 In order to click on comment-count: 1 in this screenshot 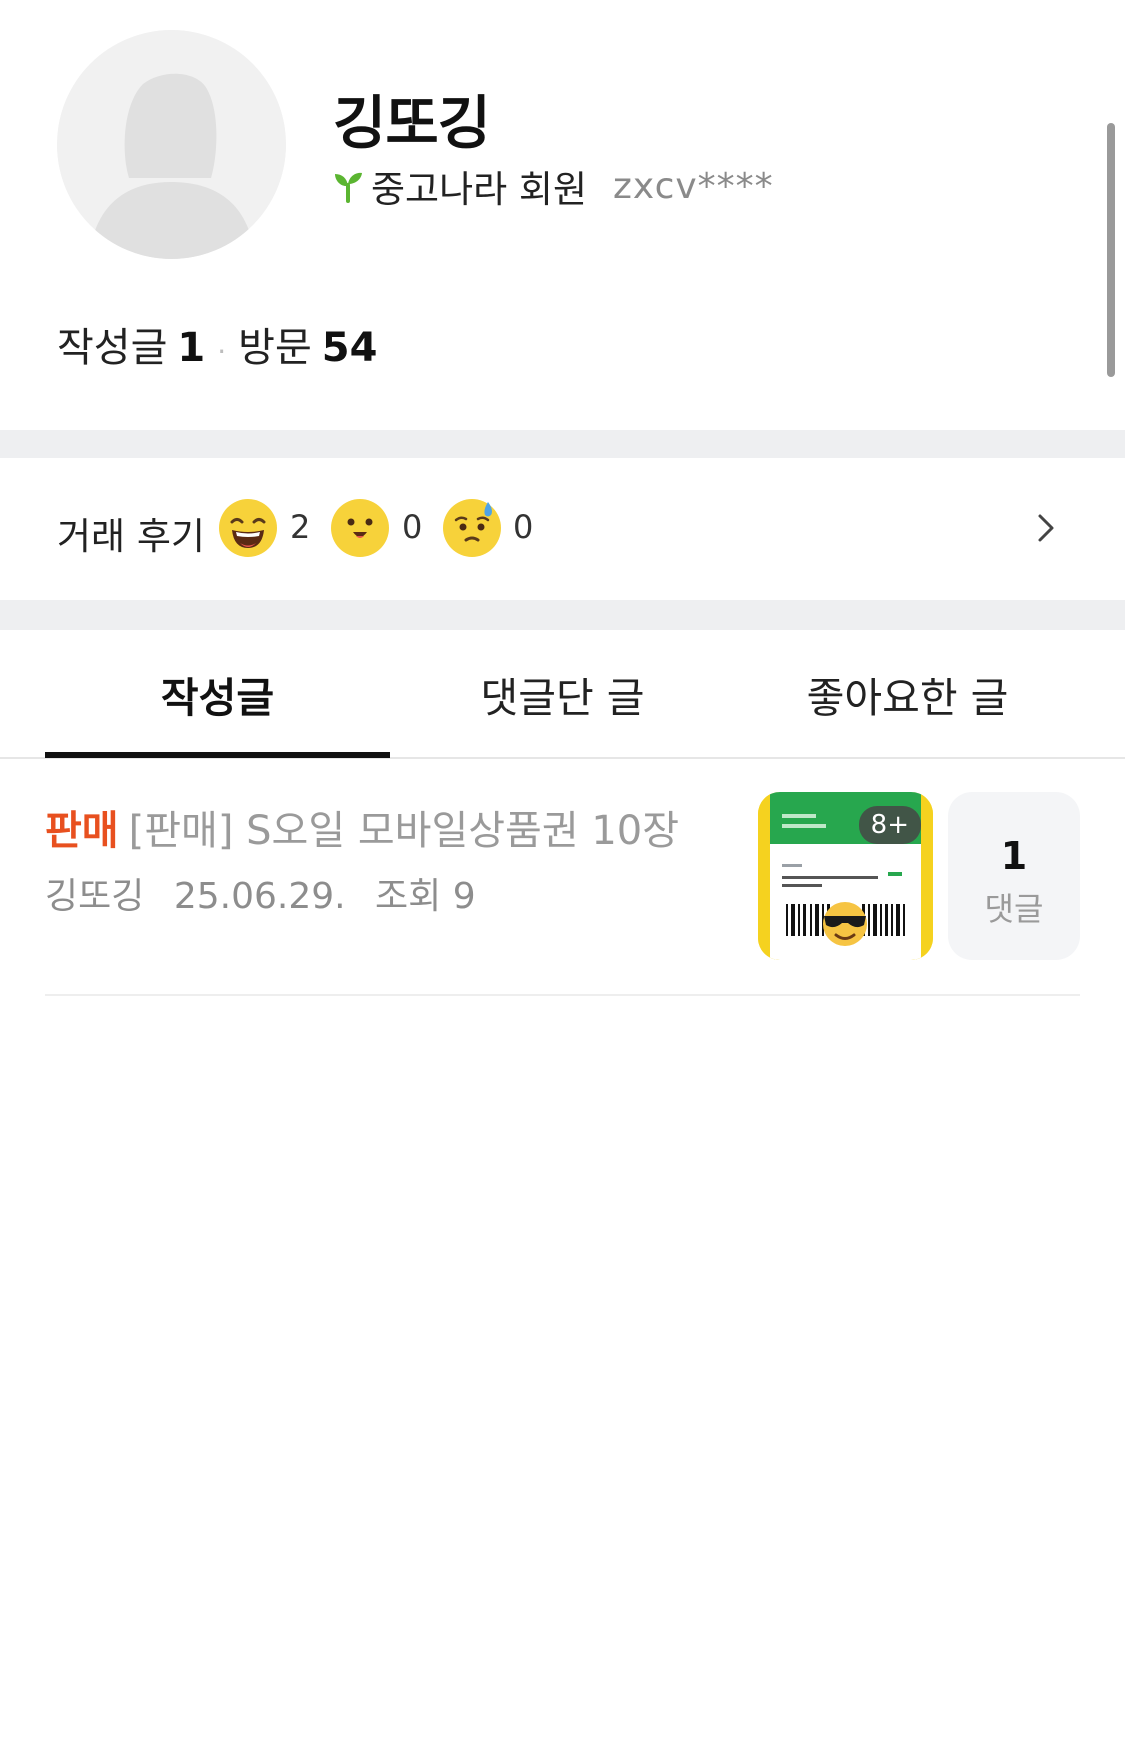, I will do `click(1014, 856)`.